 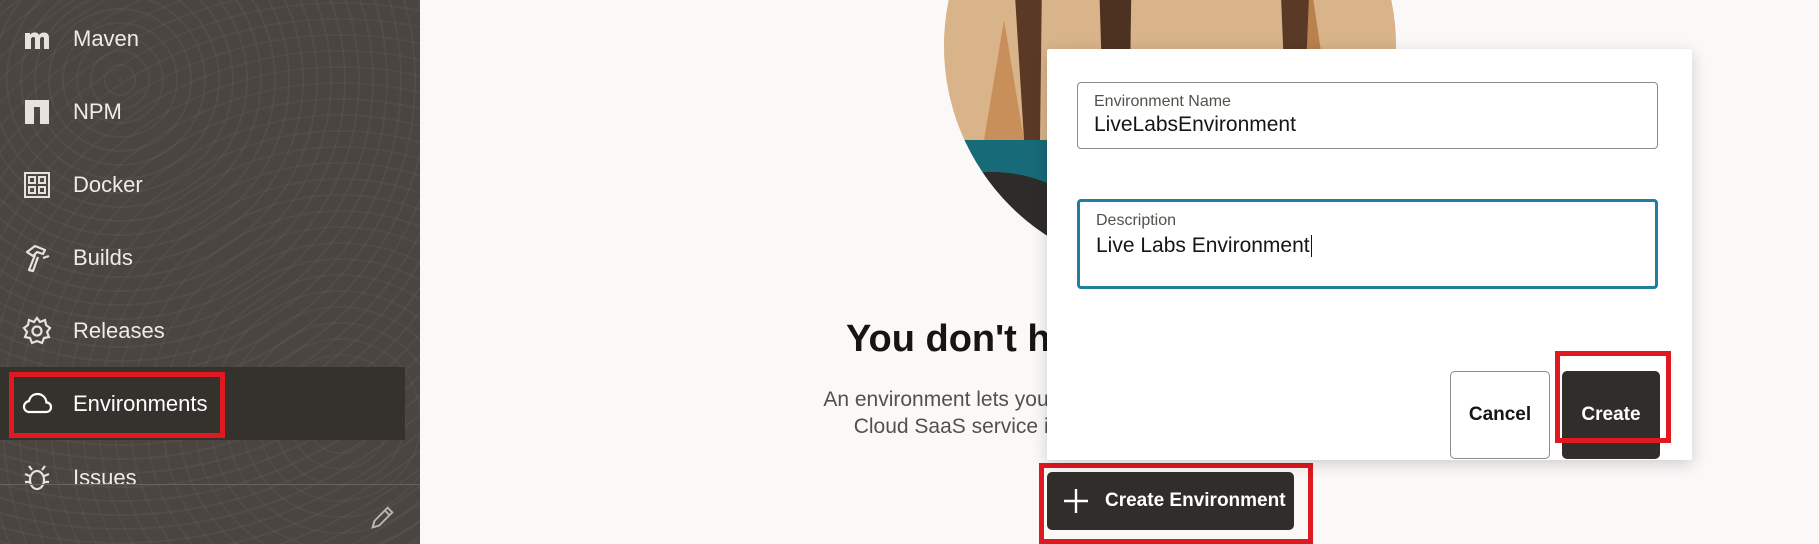 I want to click on sidebar-item-maven: Maven, so click(x=202, y=38).